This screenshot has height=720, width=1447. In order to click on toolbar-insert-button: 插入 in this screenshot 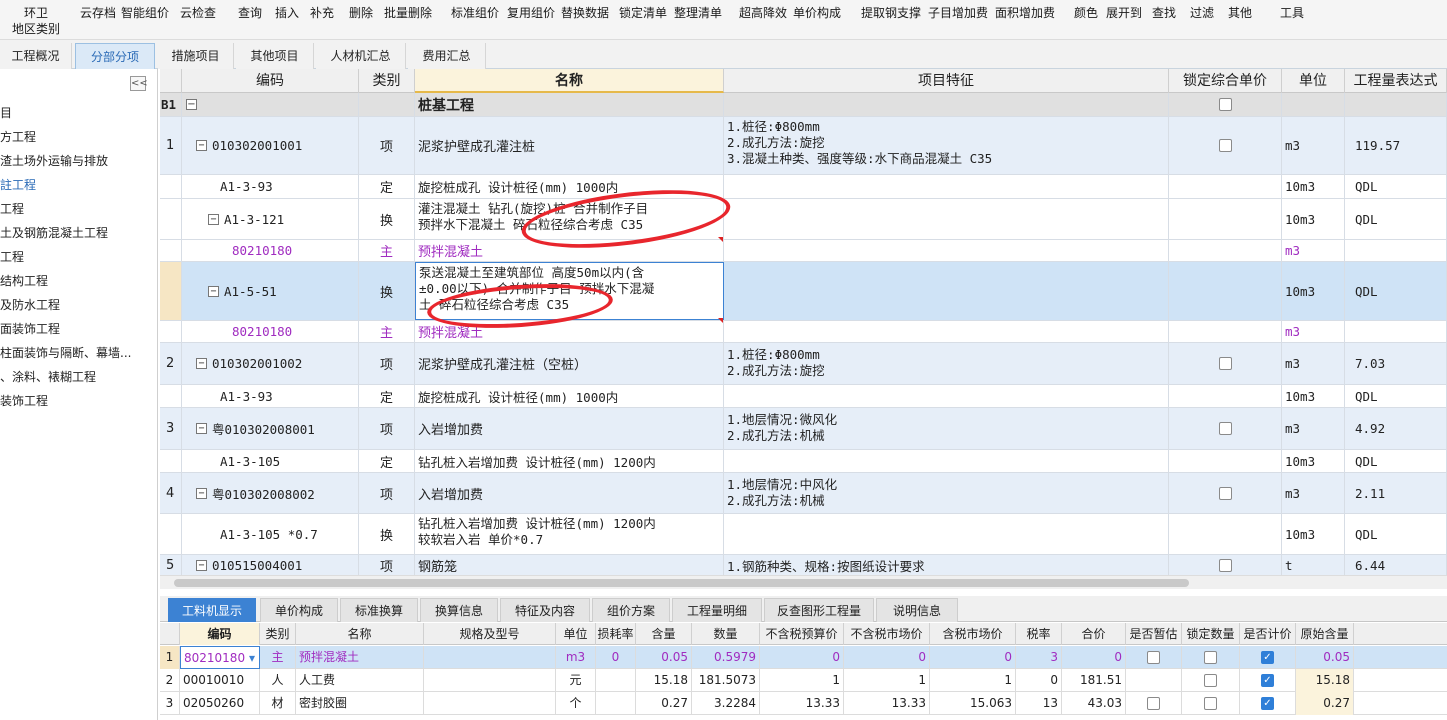, I will do `click(287, 12)`.